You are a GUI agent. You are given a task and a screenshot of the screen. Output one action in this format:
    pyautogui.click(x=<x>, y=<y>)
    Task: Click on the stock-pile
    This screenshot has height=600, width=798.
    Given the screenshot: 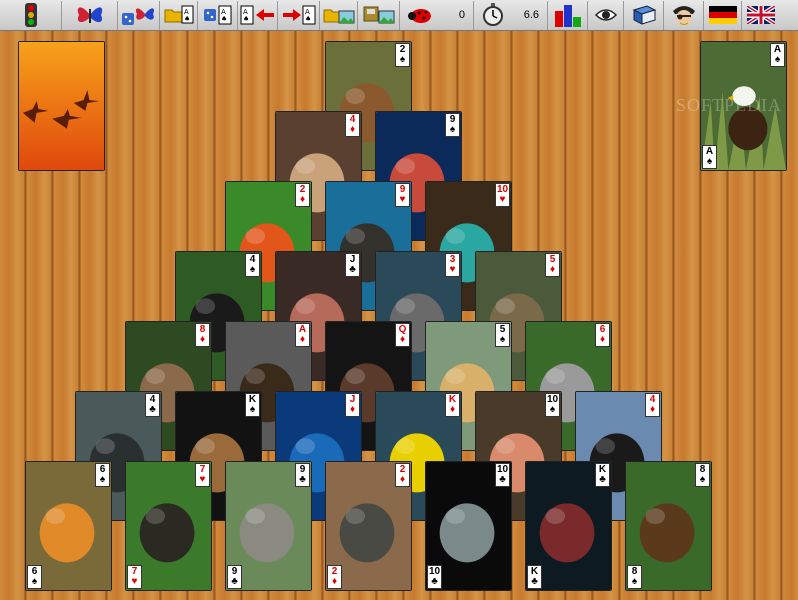 What is the action you would take?
    pyautogui.click(x=61, y=106)
    